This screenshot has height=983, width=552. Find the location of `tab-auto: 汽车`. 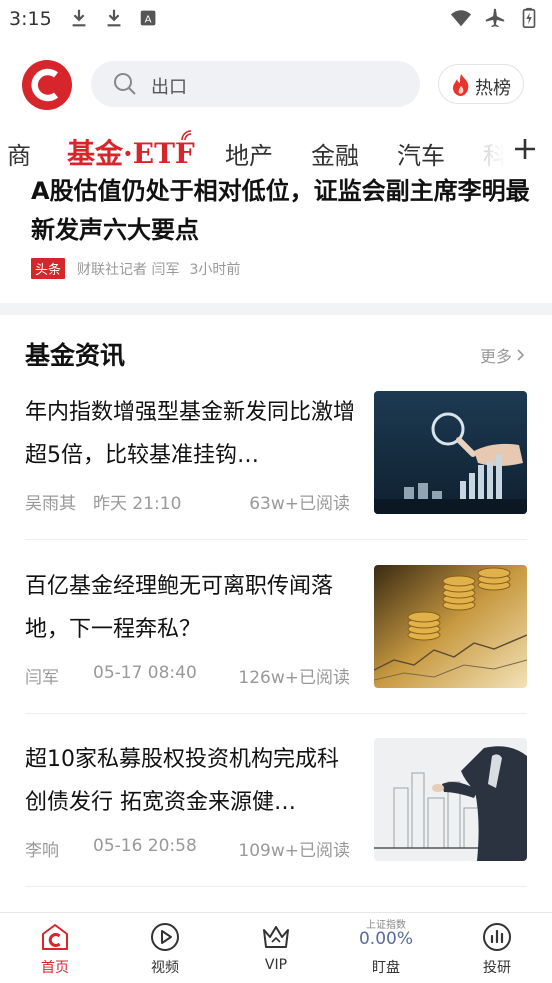

tab-auto: 汽车 is located at coordinates (421, 153).